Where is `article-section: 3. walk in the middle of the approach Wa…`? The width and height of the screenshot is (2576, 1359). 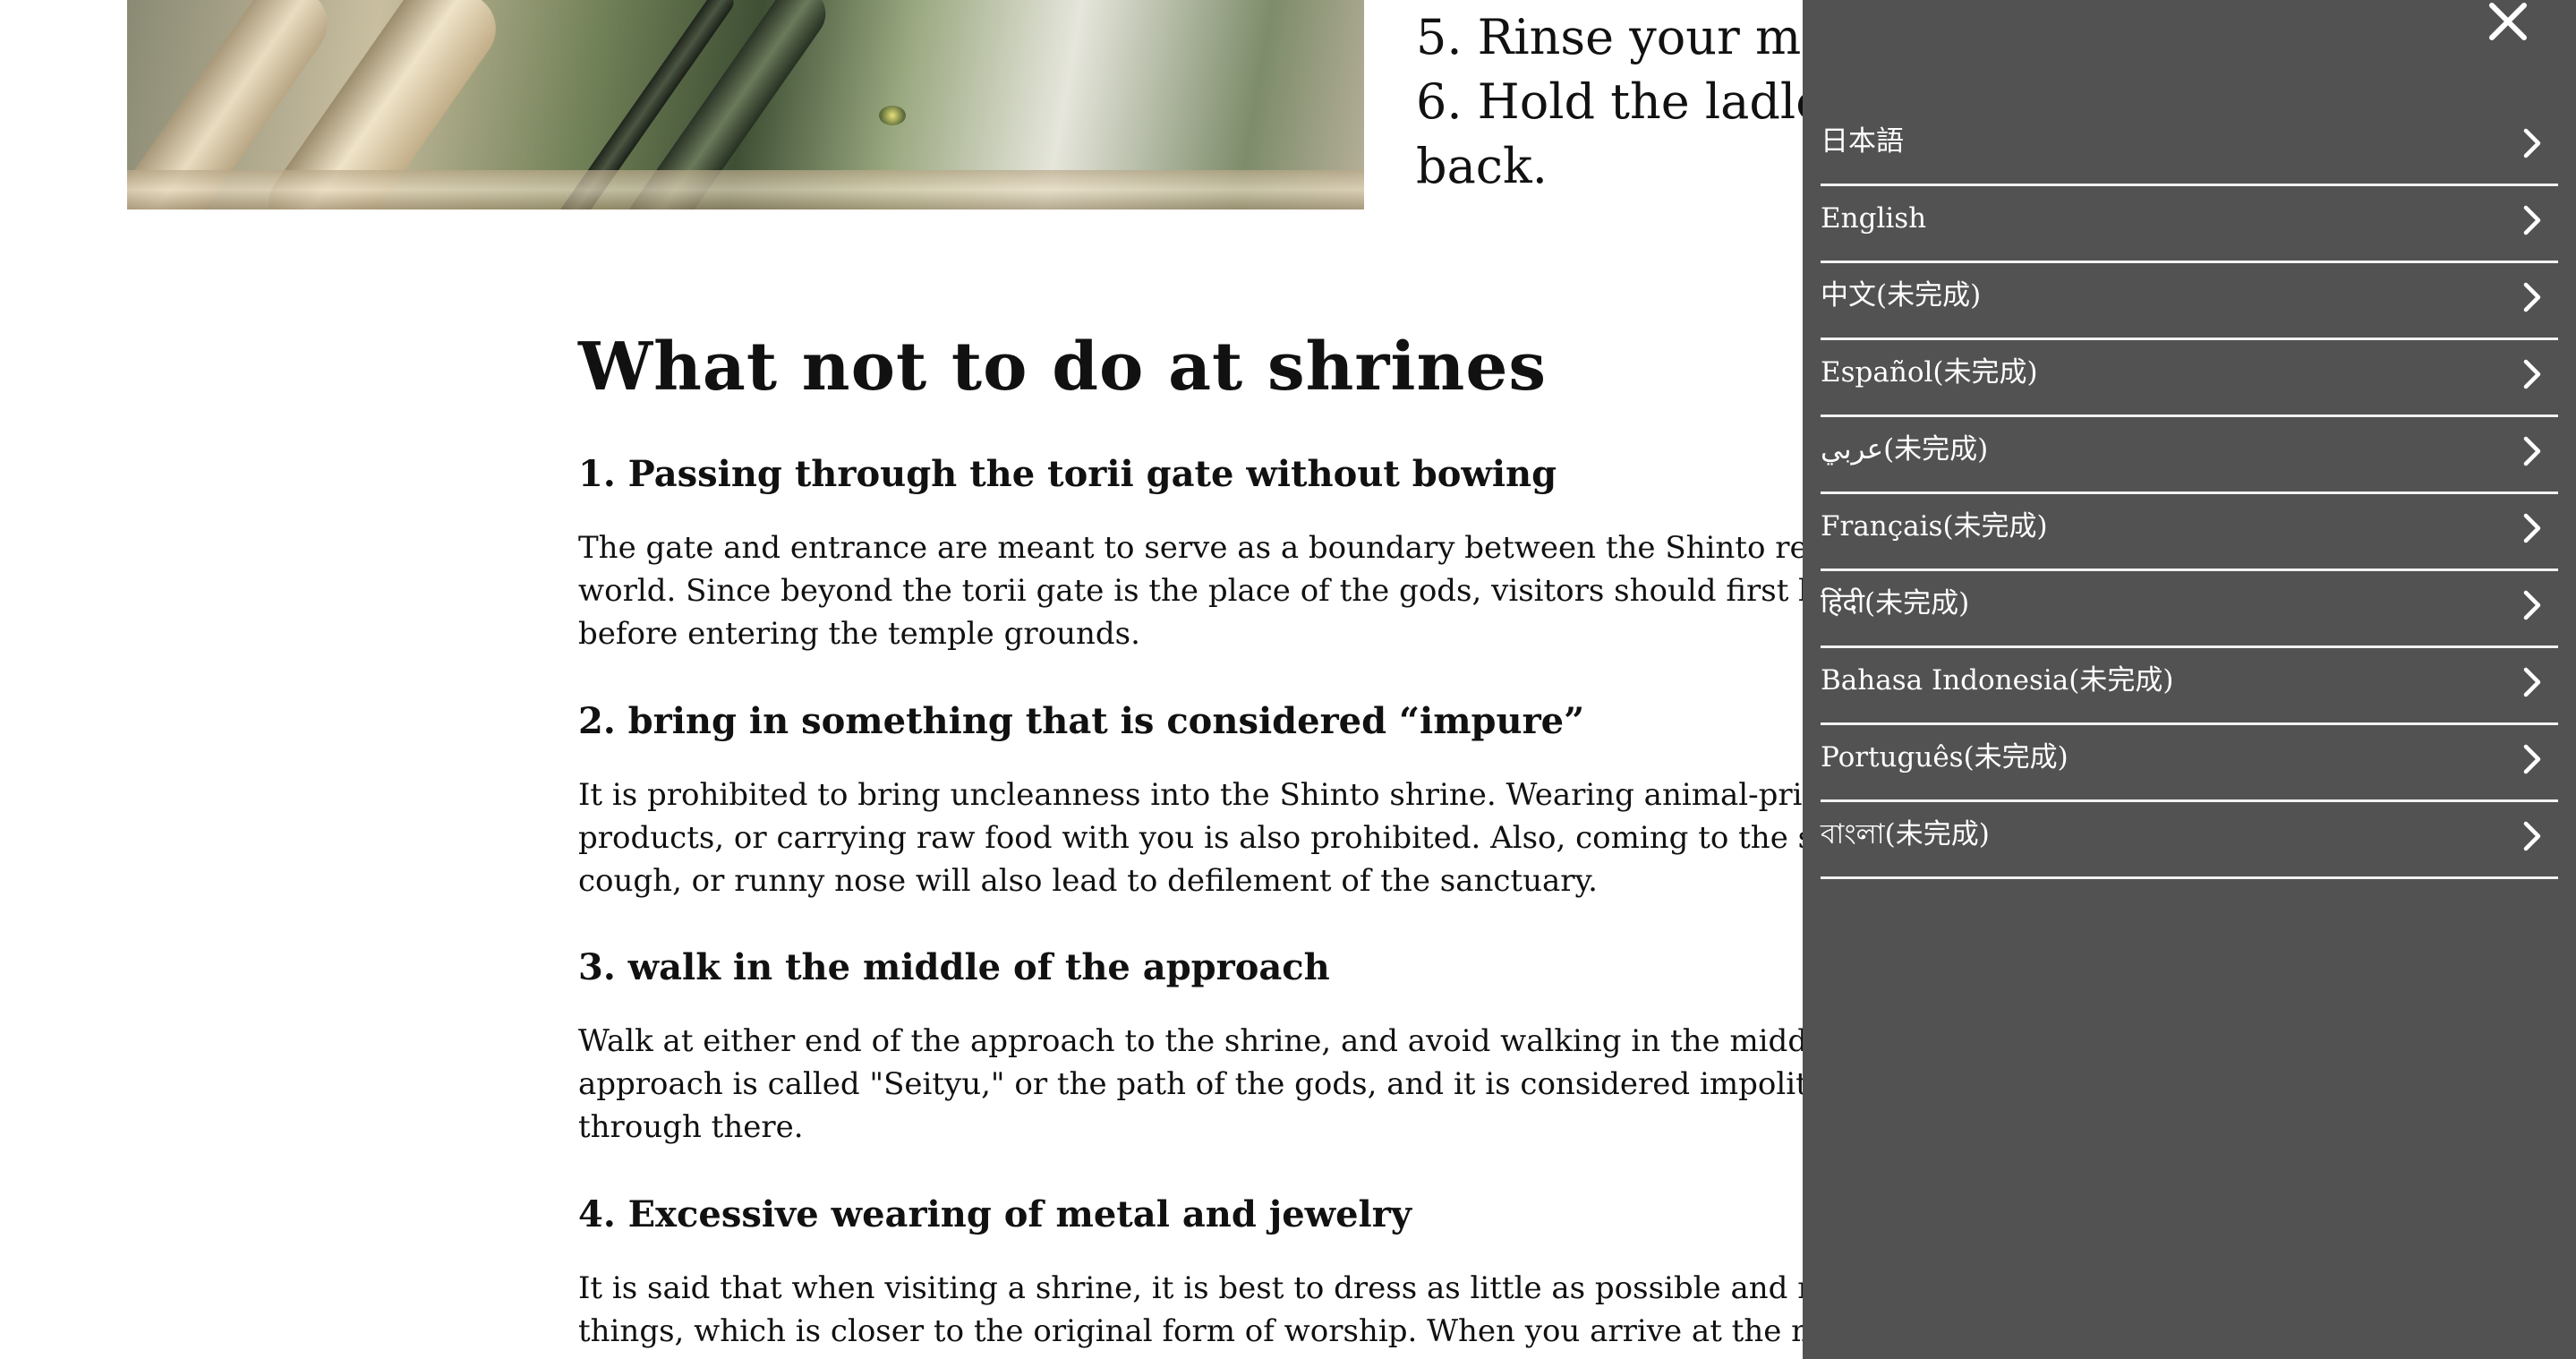
article-section: 3. walk in the middle of the approach Wa… is located at coordinates (1276, 1045).